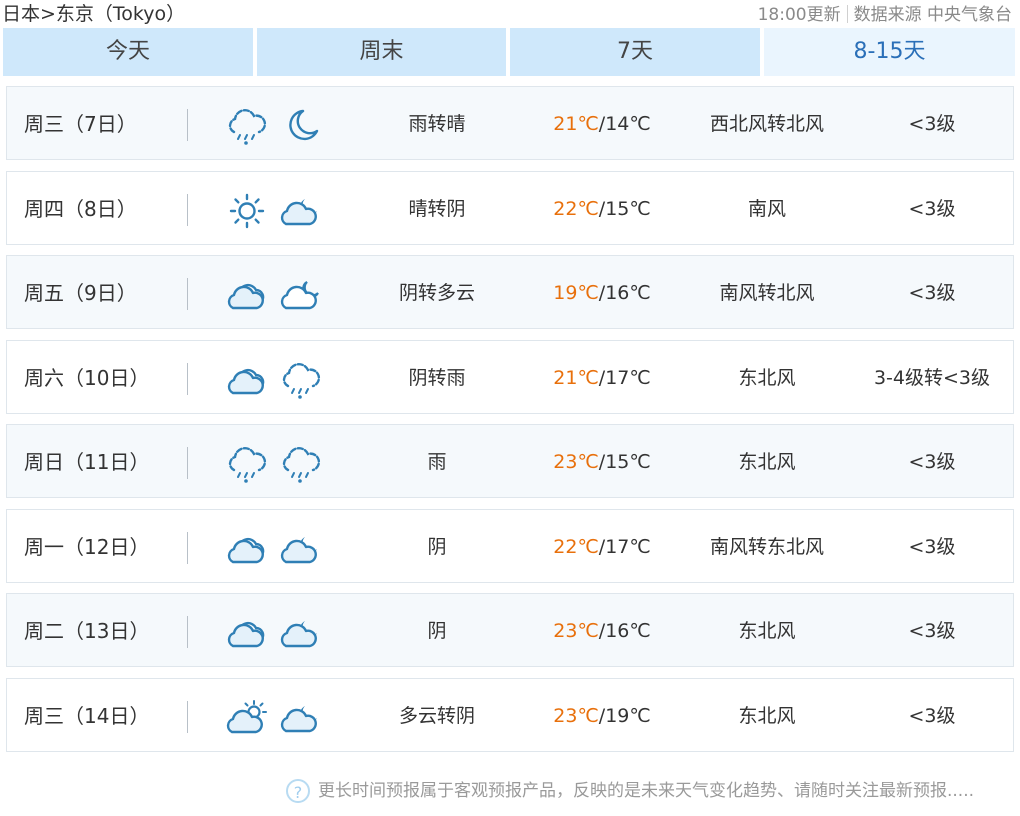  Describe the element at coordinates (437, 378) in the screenshot. I see `weather-description: 阴转雨` at that location.